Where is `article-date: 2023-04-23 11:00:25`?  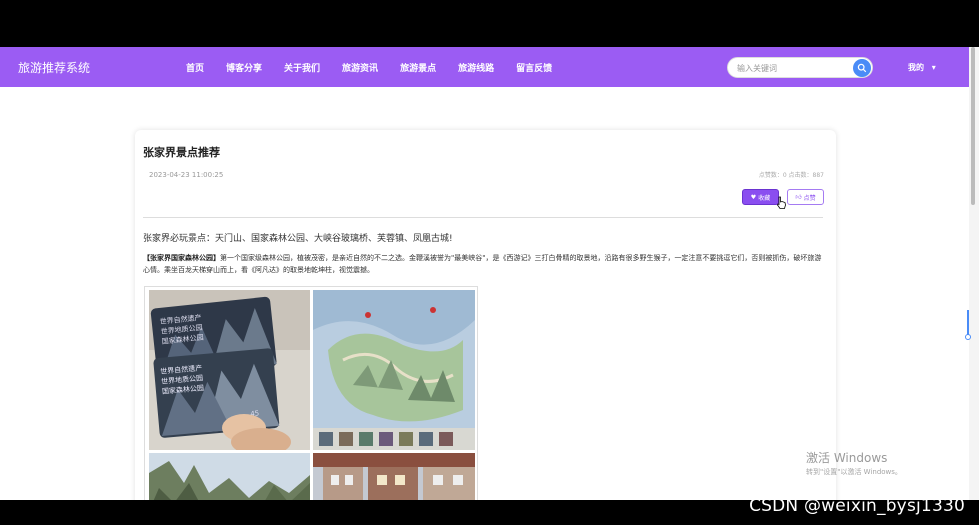
article-date: 2023-04-23 11:00:25 is located at coordinates (186, 175).